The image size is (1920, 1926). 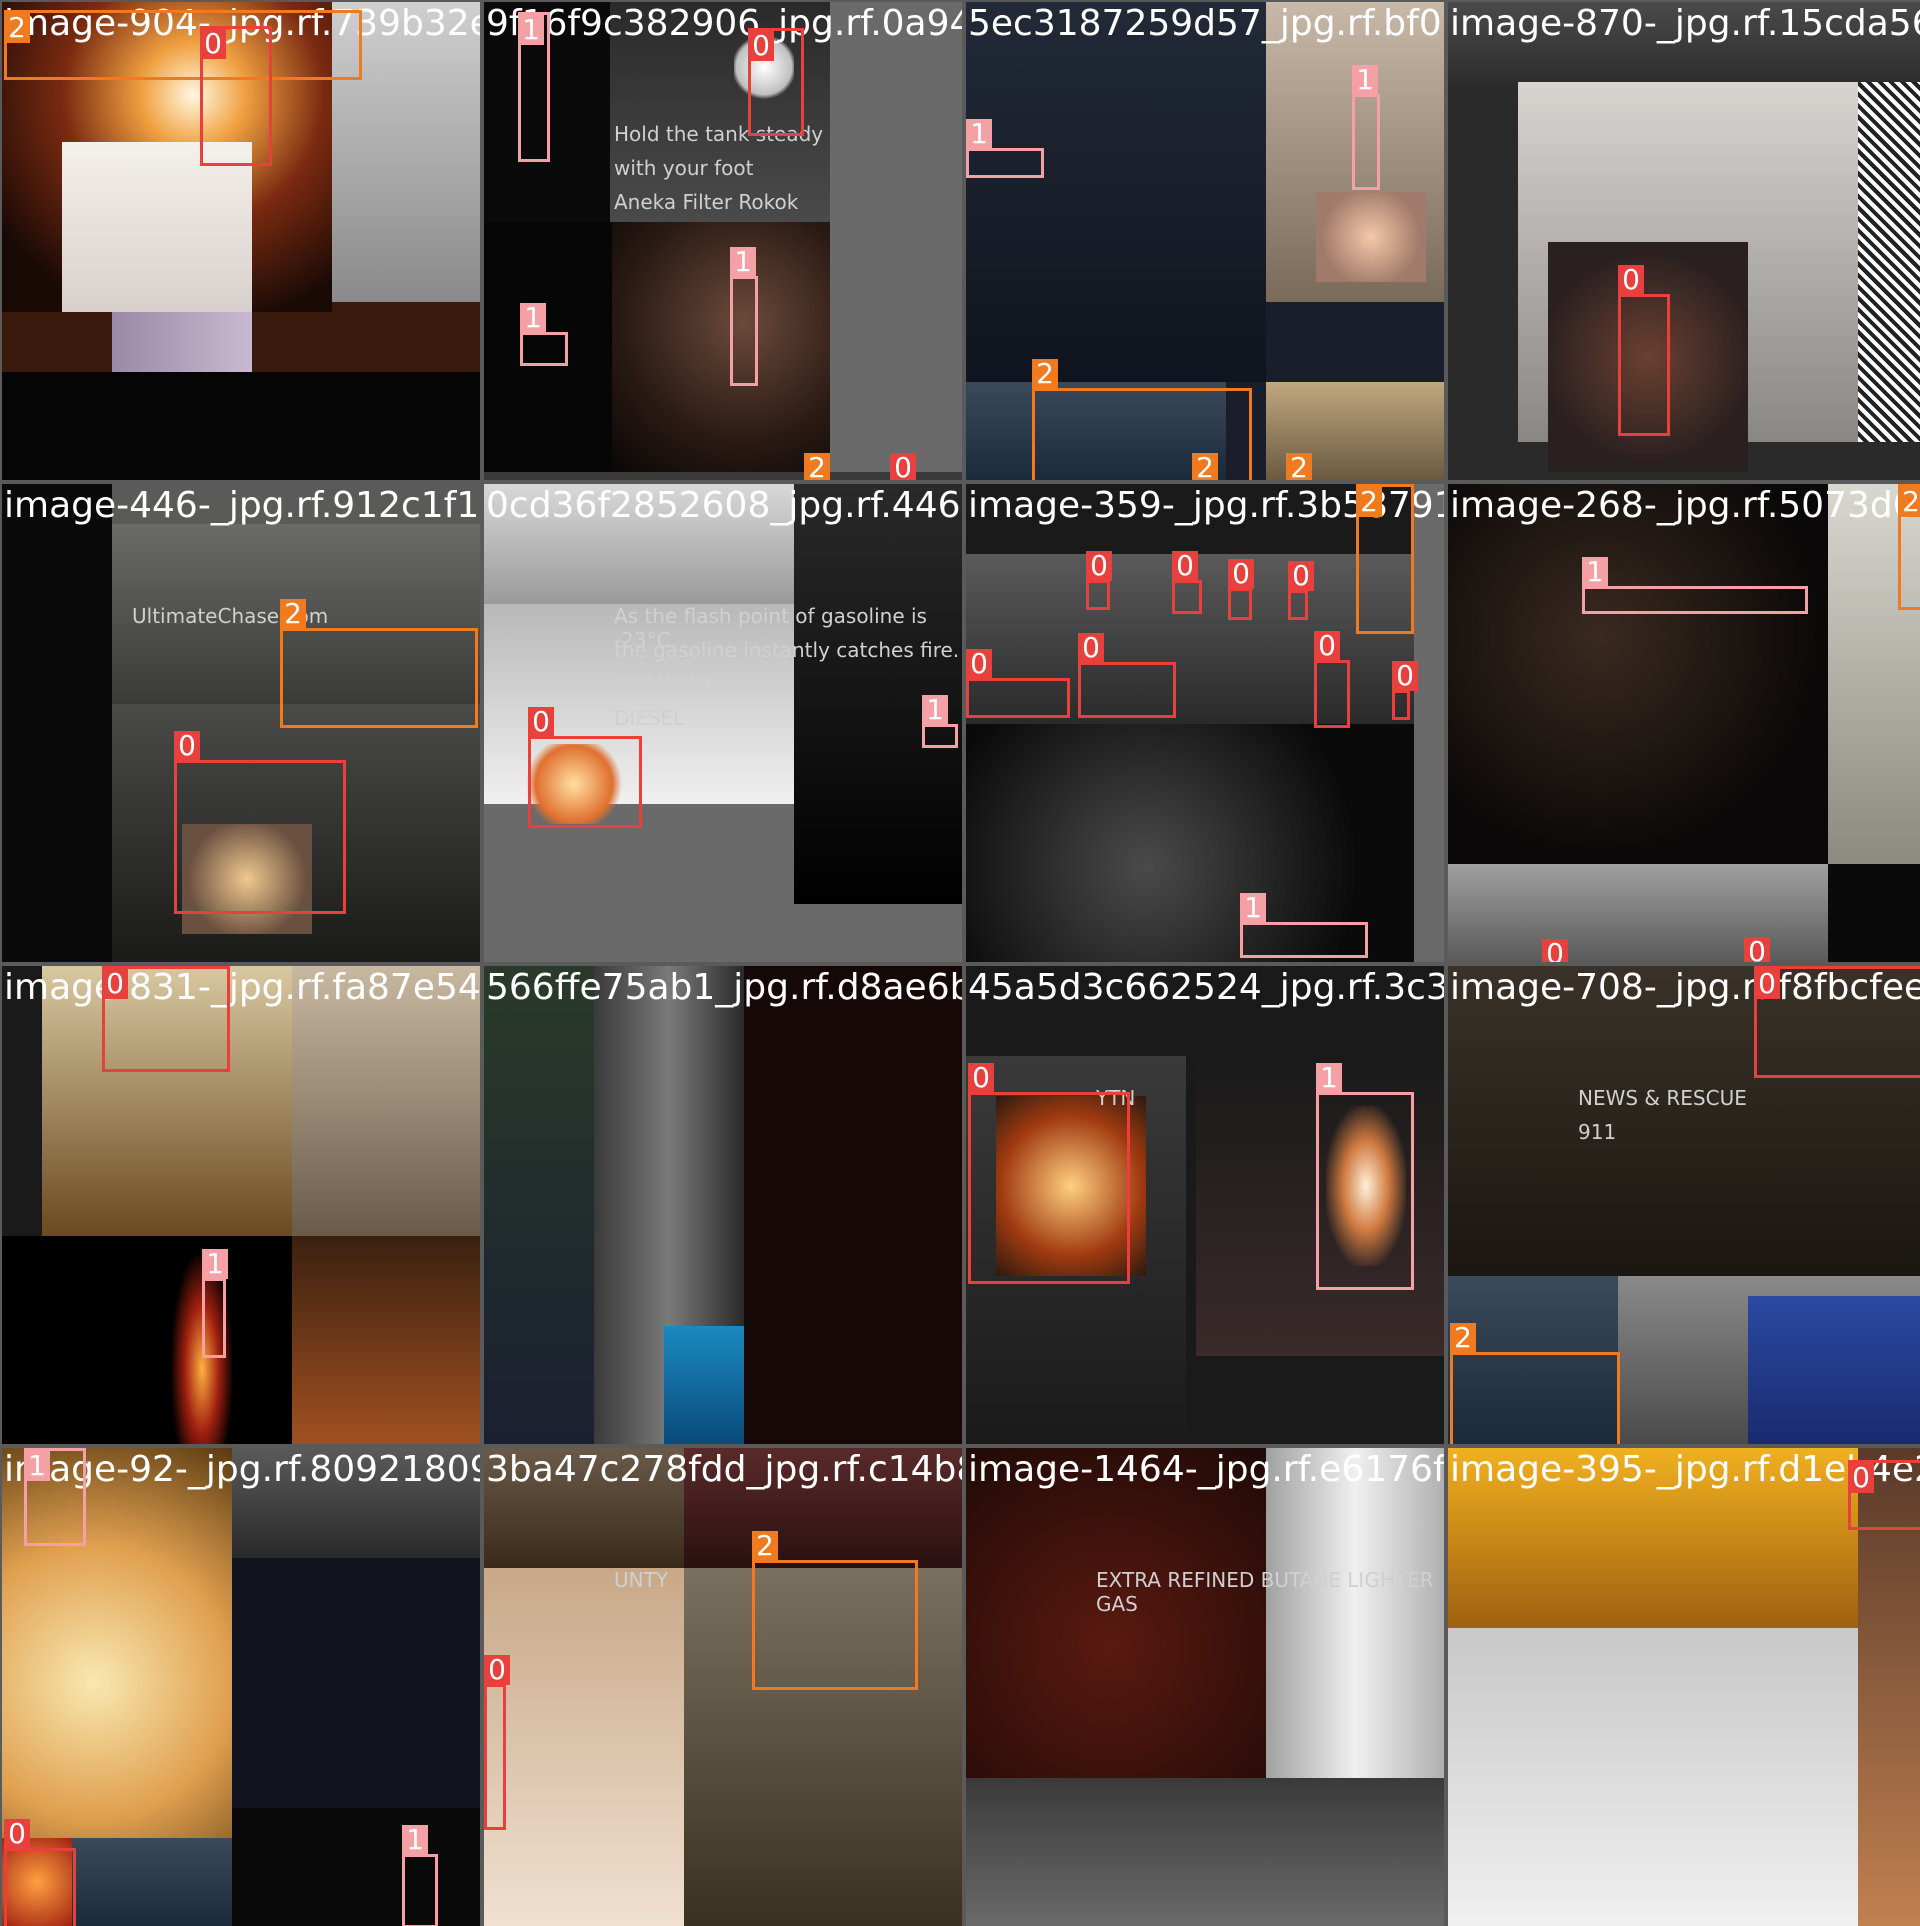 What do you see at coordinates (1684, 241) in the screenshot?
I see `mosaic-tile: image-870-_jpg.rf.15cda568 0` at bounding box center [1684, 241].